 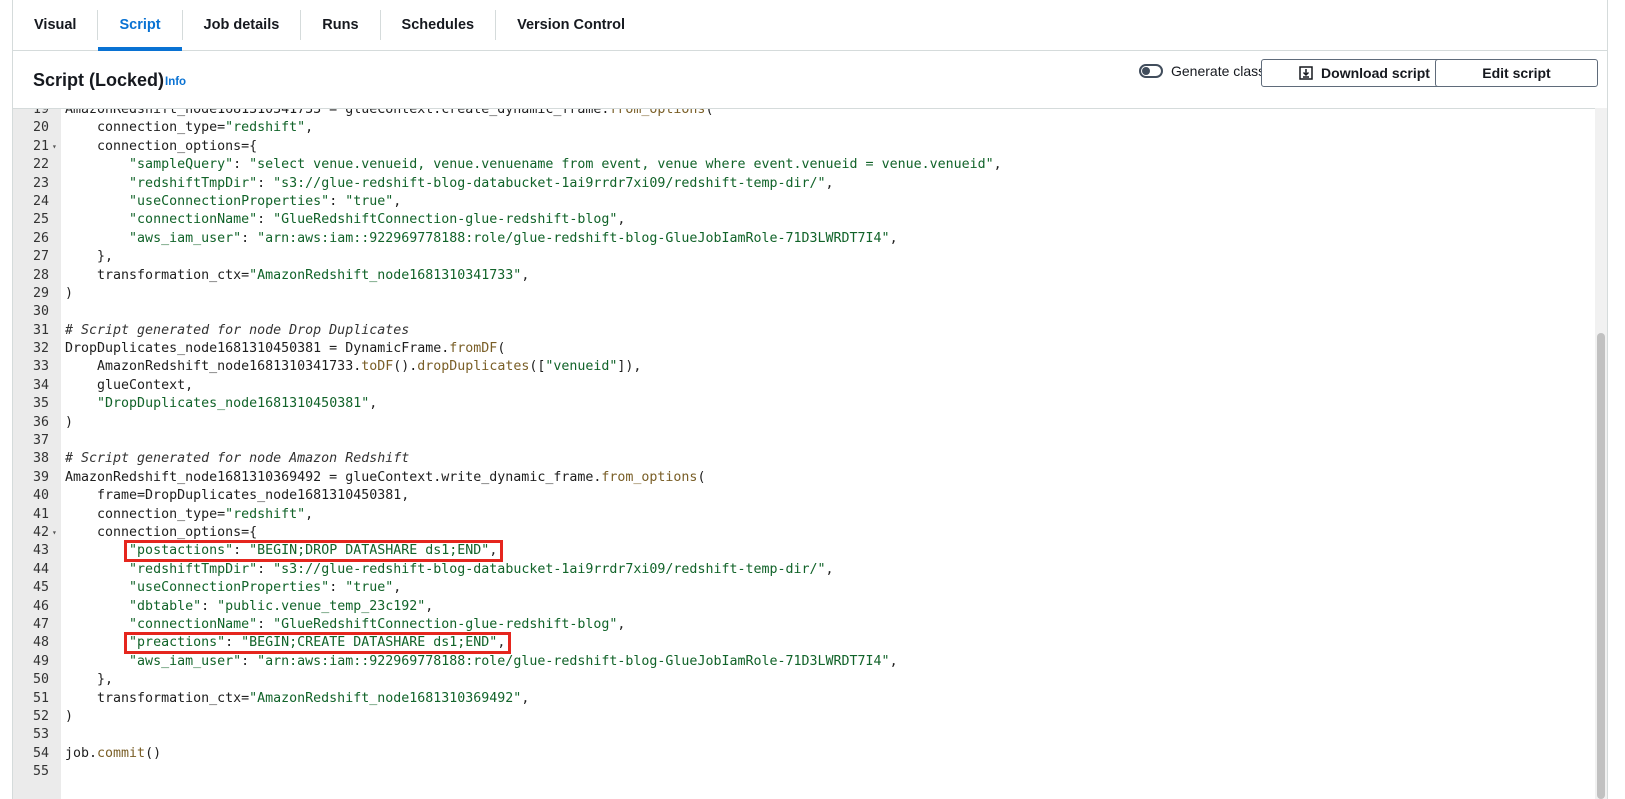 I want to click on code-line: 35 "DropDuplicates_node1681310450381",, so click(x=804, y=404).